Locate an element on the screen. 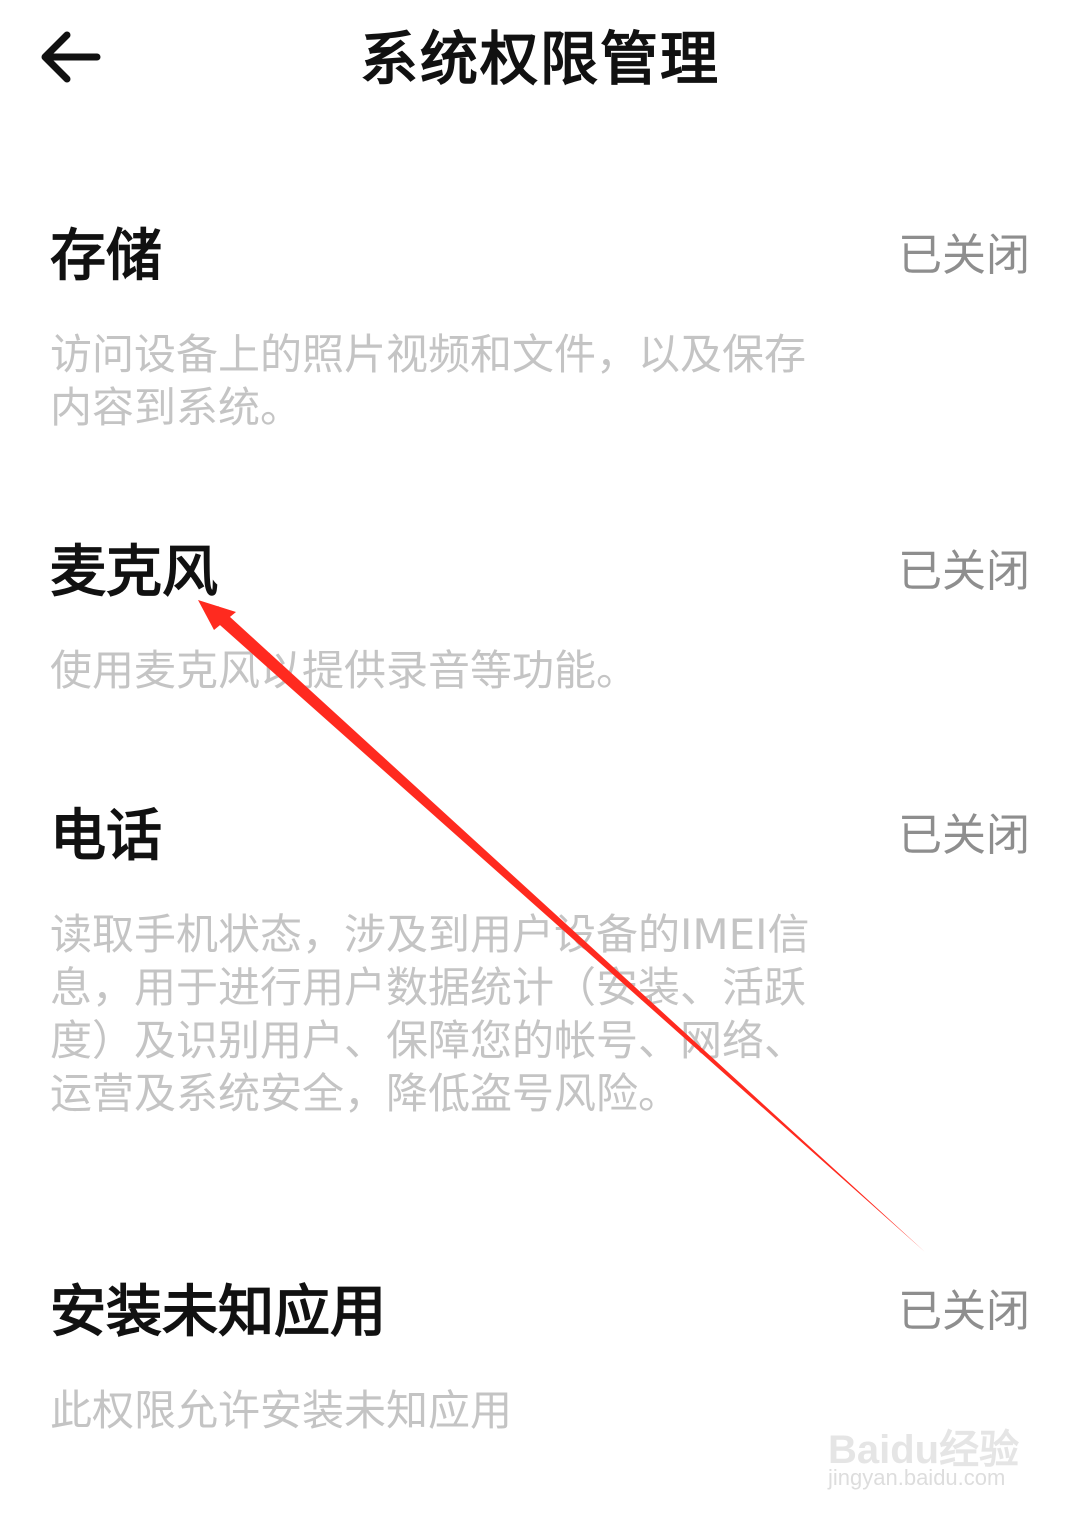 Image resolution: width=1080 pixels, height=1520 pixels. permission-item-microphone: 麦克风 已关闭 使用麦克风以提供录音等功能。 is located at coordinates (540, 623).